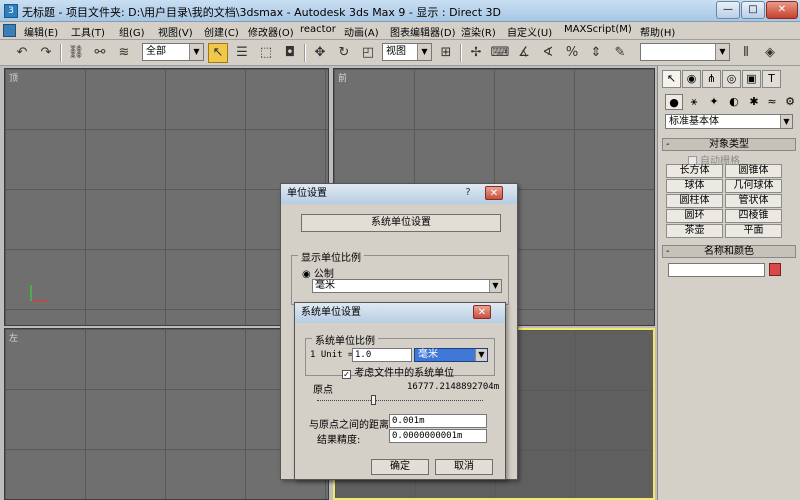 This screenshot has height=500, width=800. Describe the element at coordinates (598, 29) in the screenshot. I see `menu-maxscript: MAXScript(M)` at that location.